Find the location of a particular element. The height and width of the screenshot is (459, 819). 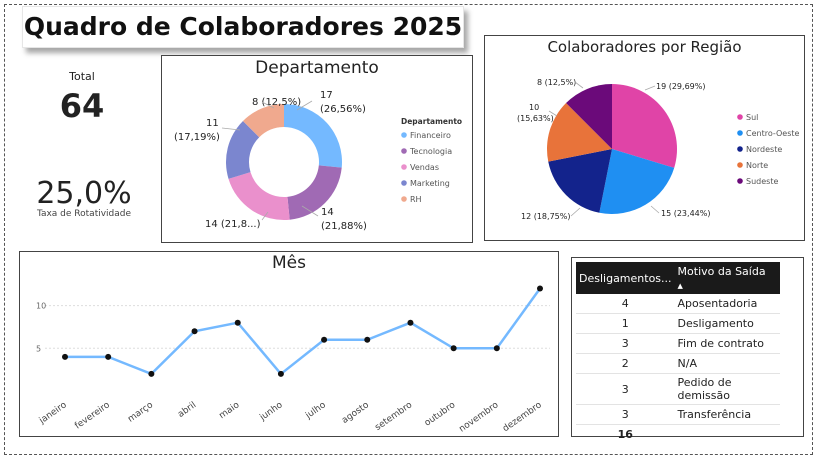

dept-label-financeiro-count: 17 is located at coordinates (326, 95).